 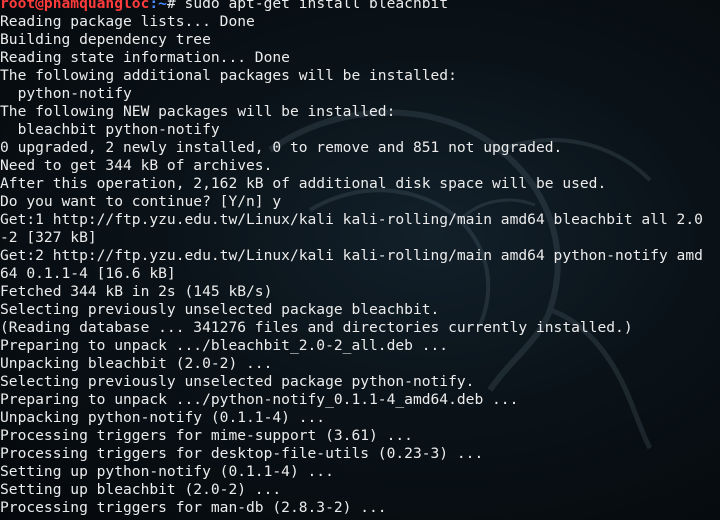 What do you see at coordinates (127, 21) in the screenshot?
I see `output-line: Reading package lists... Done` at bounding box center [127, 21].